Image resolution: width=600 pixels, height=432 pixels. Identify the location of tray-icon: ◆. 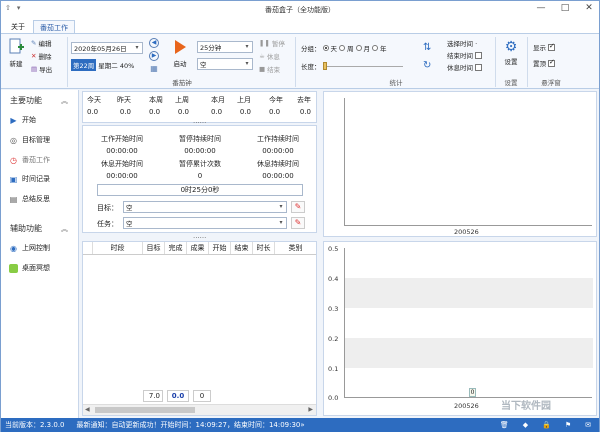
(525, 425).